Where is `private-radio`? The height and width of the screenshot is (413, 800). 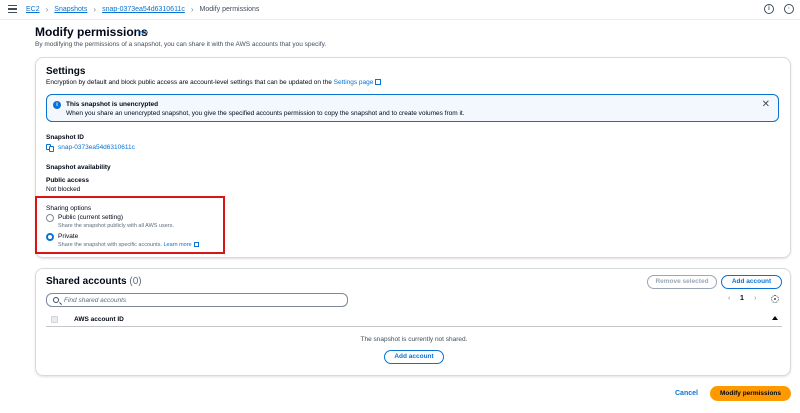 private-radio is located at coordinates (50, 237).